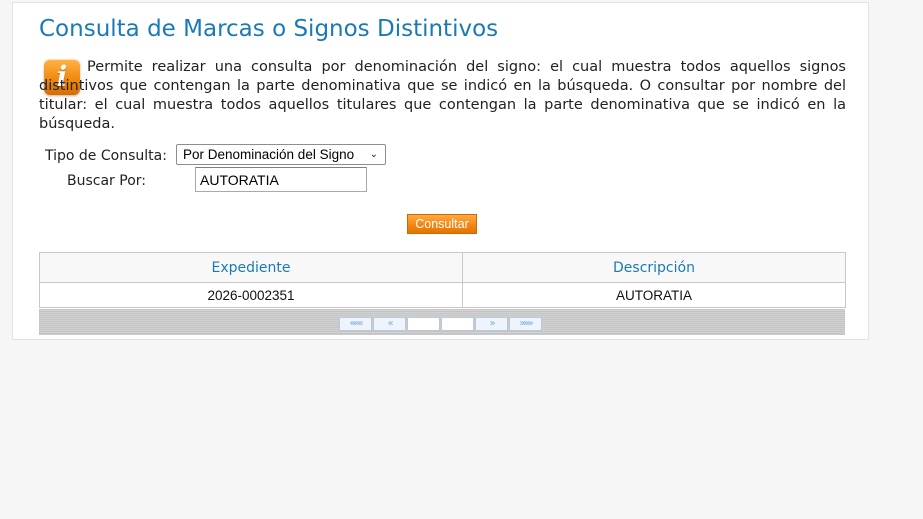  Describe the element at coordinates (373, 154) in the screenshot. I see `chevron-down-icon: ⌄` at that location.